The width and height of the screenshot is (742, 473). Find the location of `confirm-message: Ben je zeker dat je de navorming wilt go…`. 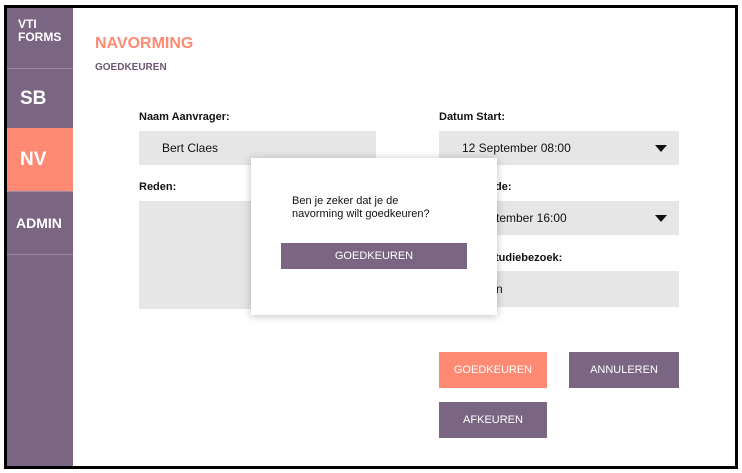

confirm-message: Ben je zeker dat je de navorming wilt go… is located at coordinates (382, 208).